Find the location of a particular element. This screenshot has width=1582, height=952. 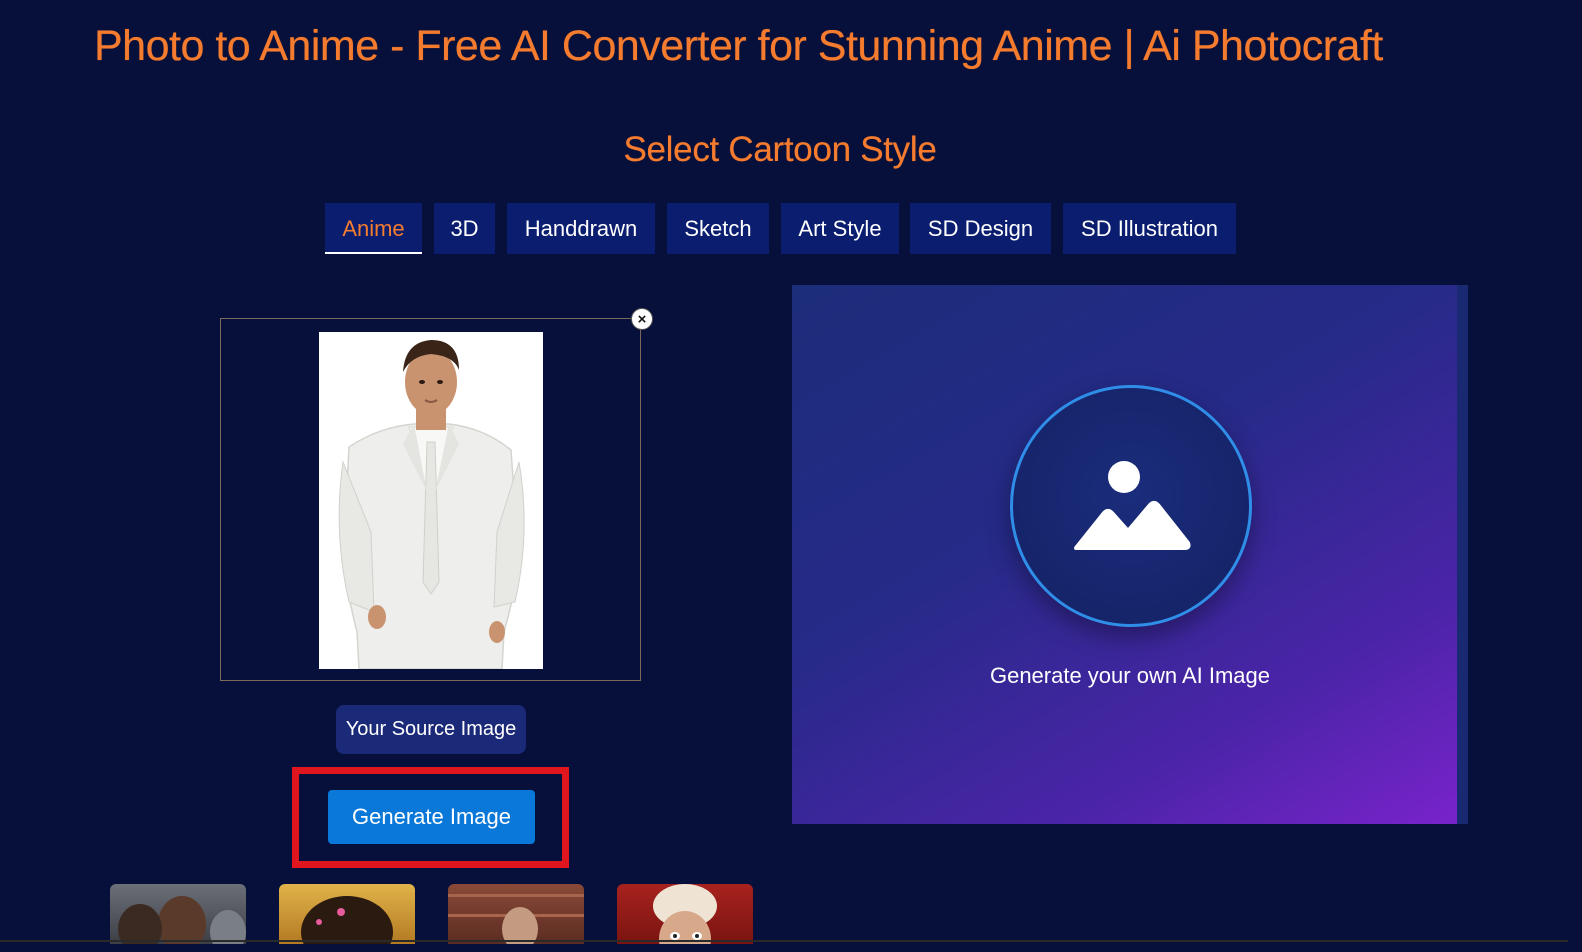

tab-anime: Anime is located at coordinates (373, 228).